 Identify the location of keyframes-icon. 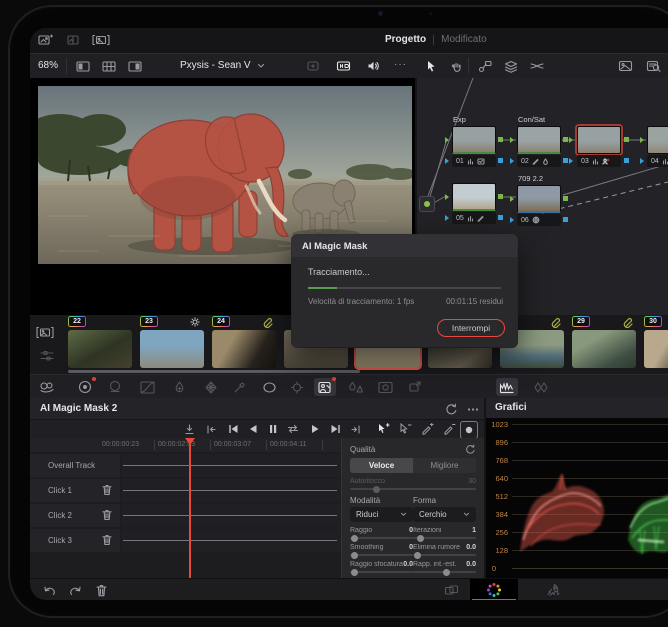
(541, 387).